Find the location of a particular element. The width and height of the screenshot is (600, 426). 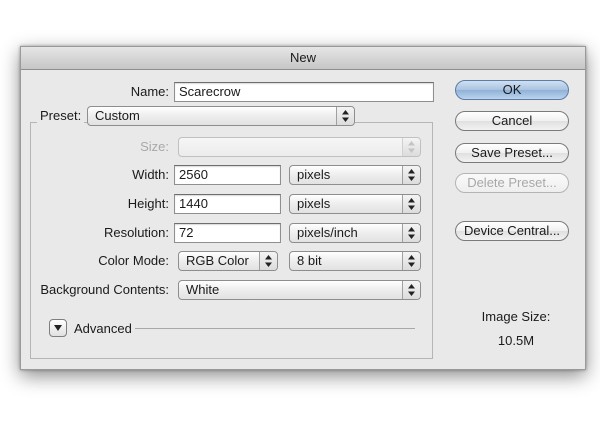

name-label: Name: is located at coordinates (149, 91).